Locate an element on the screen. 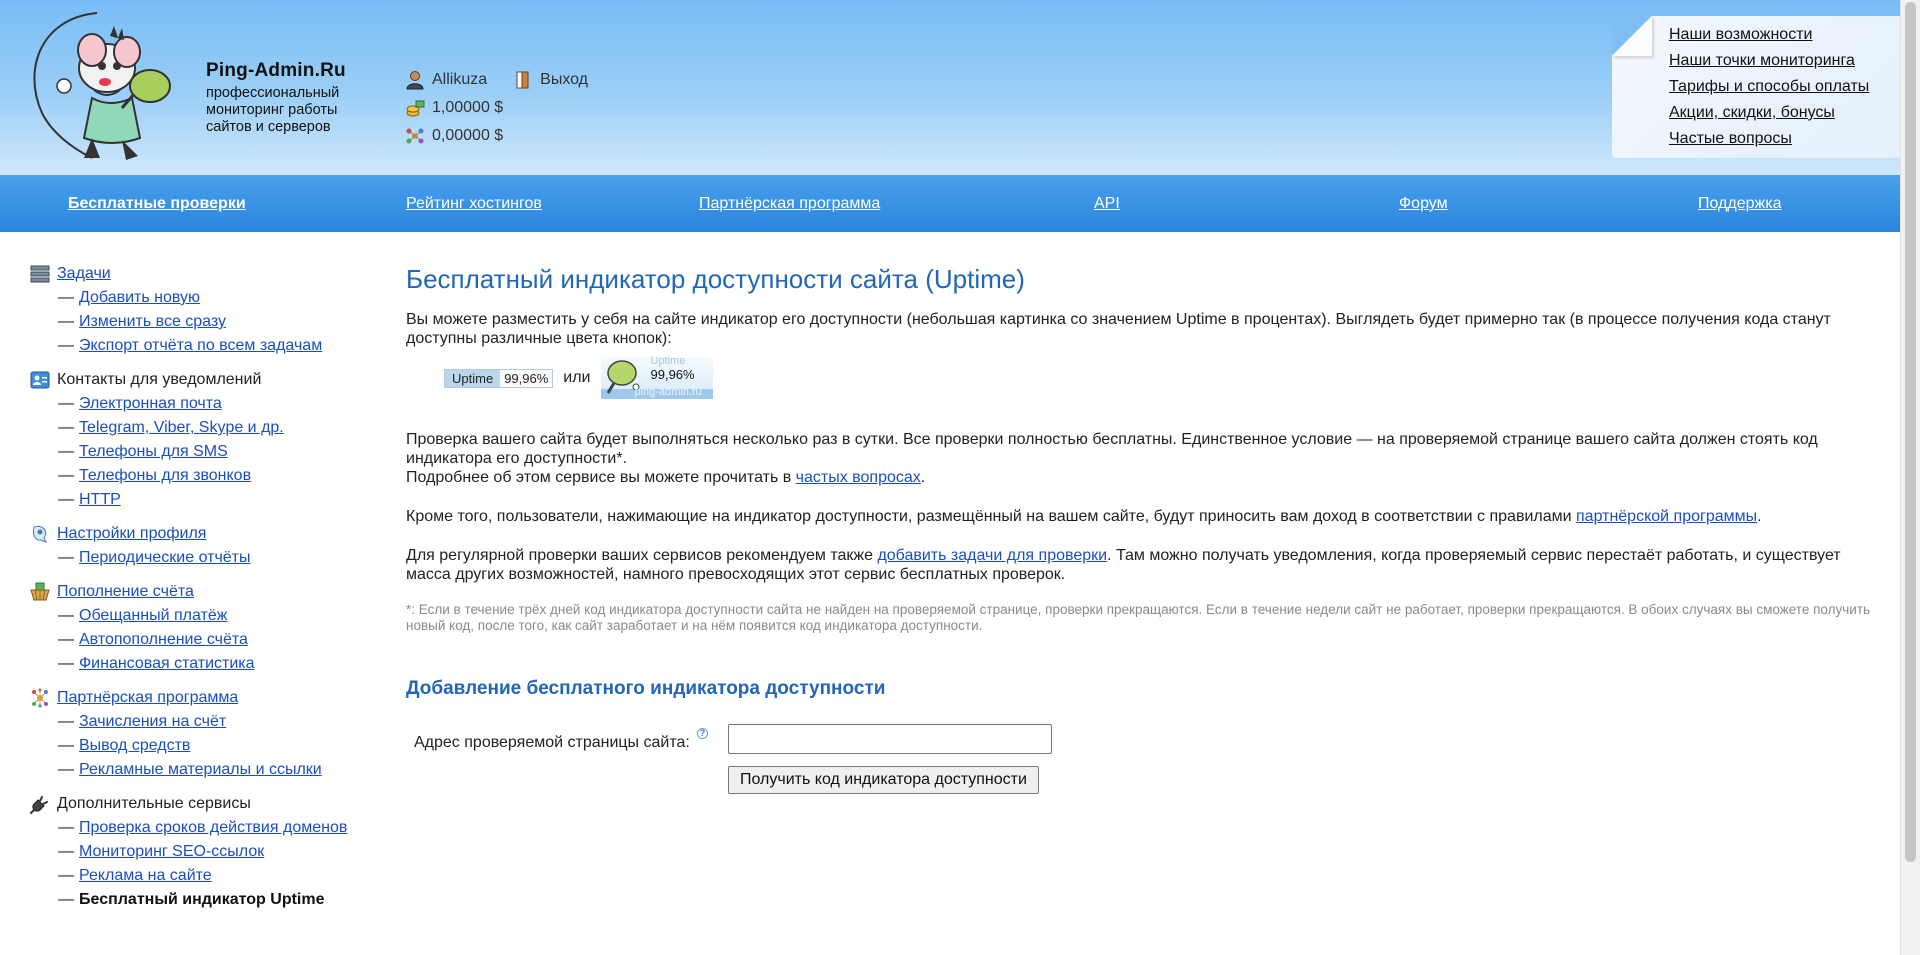 This screenshot has width=1920, height=955. sidebar-group-header: Пополнение счёта is located at coordinates (205, 592).